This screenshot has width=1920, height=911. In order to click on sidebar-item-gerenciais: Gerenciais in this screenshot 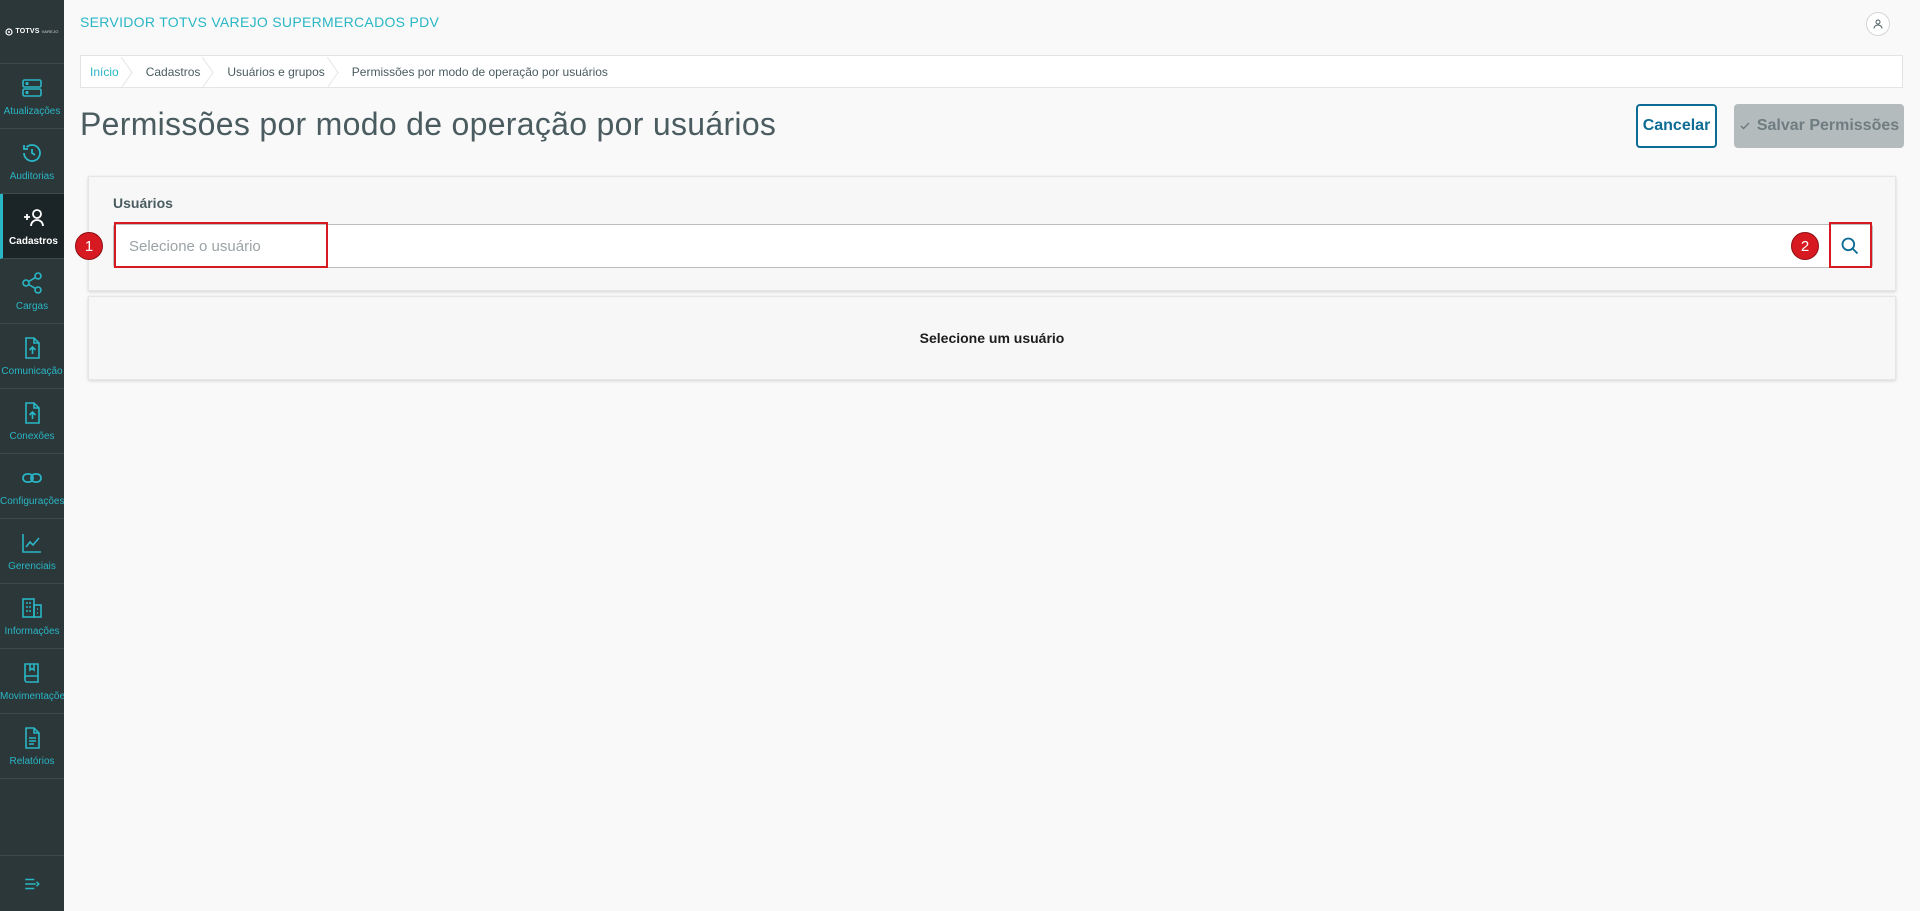, I will do `click(32, 551)`.